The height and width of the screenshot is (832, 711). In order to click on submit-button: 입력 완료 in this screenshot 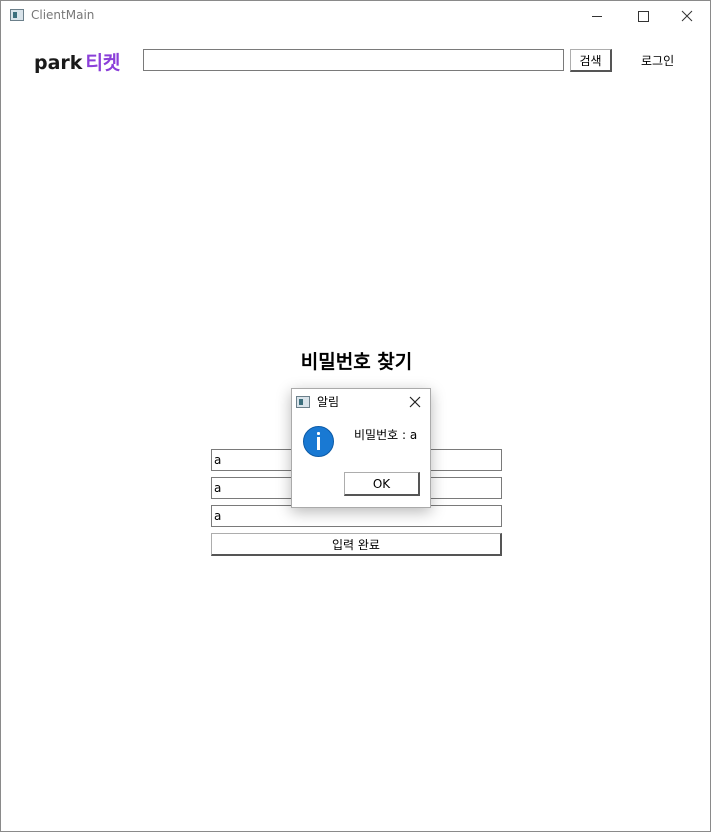, I will do `click(356, 544)`.